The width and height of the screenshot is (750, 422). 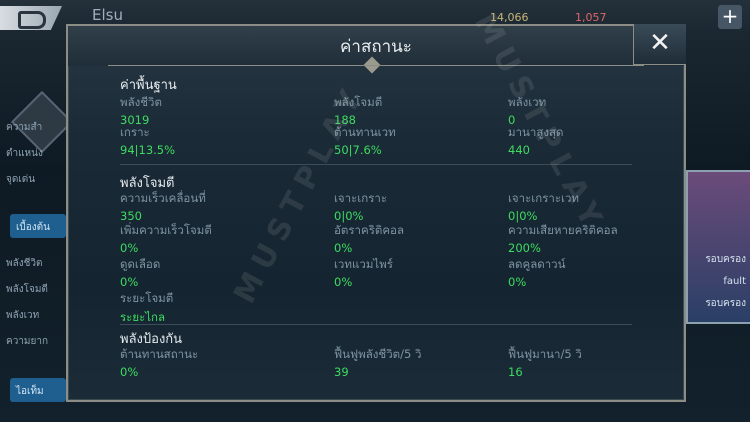 I want to click on stat-value: 350, so click(x=131, y=216).